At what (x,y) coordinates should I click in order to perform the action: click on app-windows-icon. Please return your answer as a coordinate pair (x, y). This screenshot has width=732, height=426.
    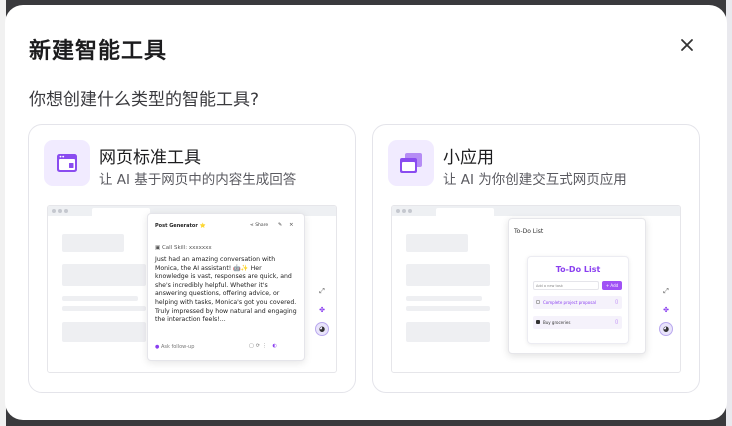
    Looking at the image, I should click on (411, 163).